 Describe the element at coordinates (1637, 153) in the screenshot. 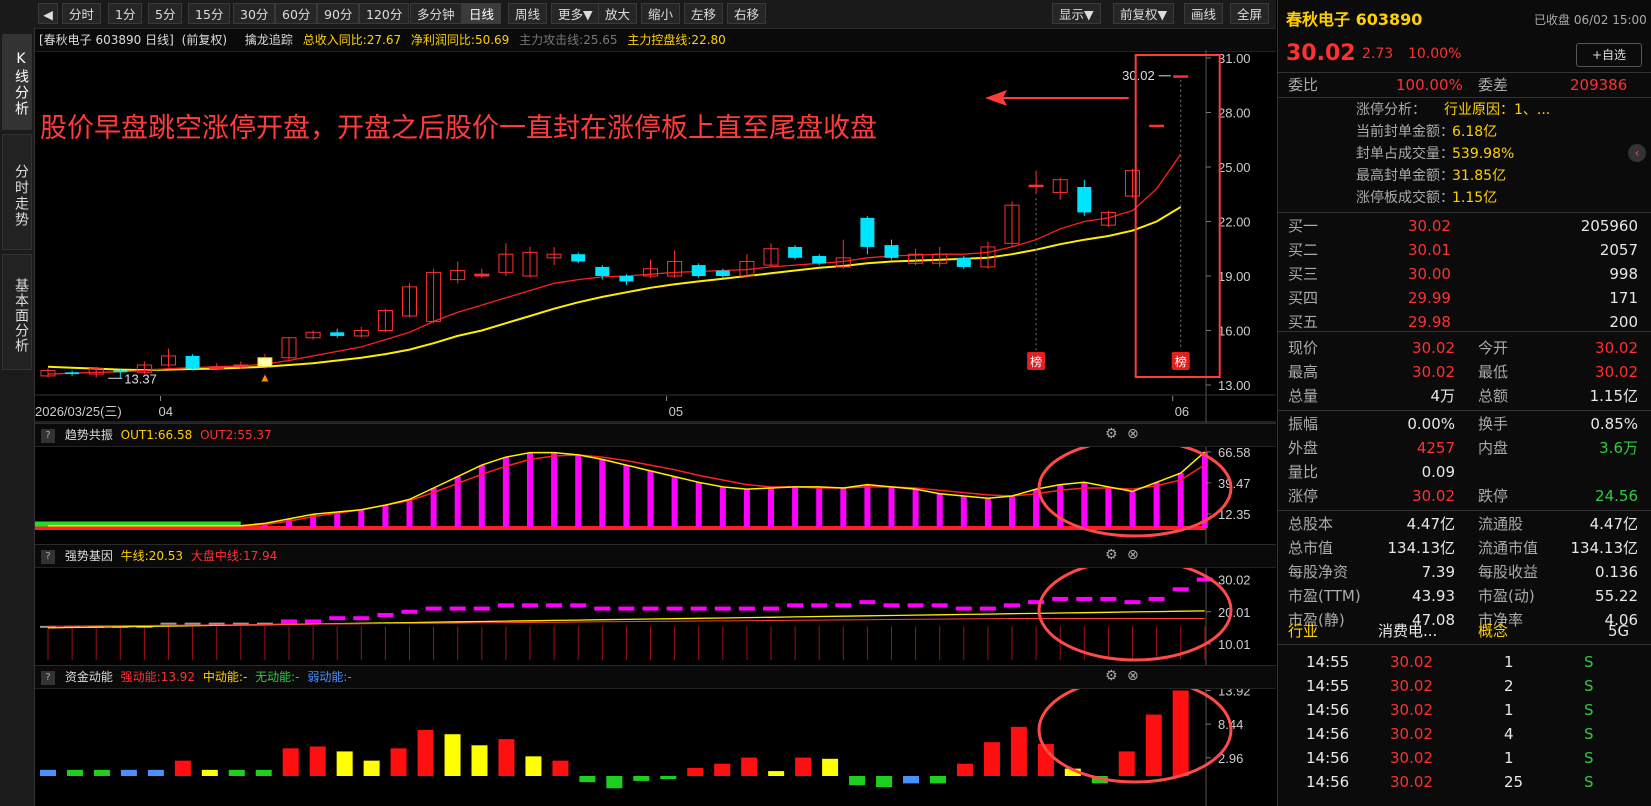

I see `collapse-arrow-icon: ‹` at that location.